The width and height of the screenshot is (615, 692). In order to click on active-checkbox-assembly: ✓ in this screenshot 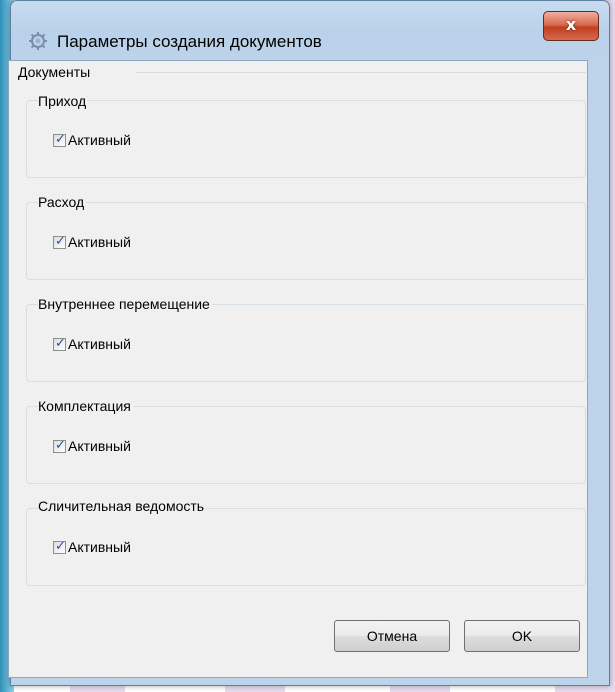, I will do `click(59, 445)`.